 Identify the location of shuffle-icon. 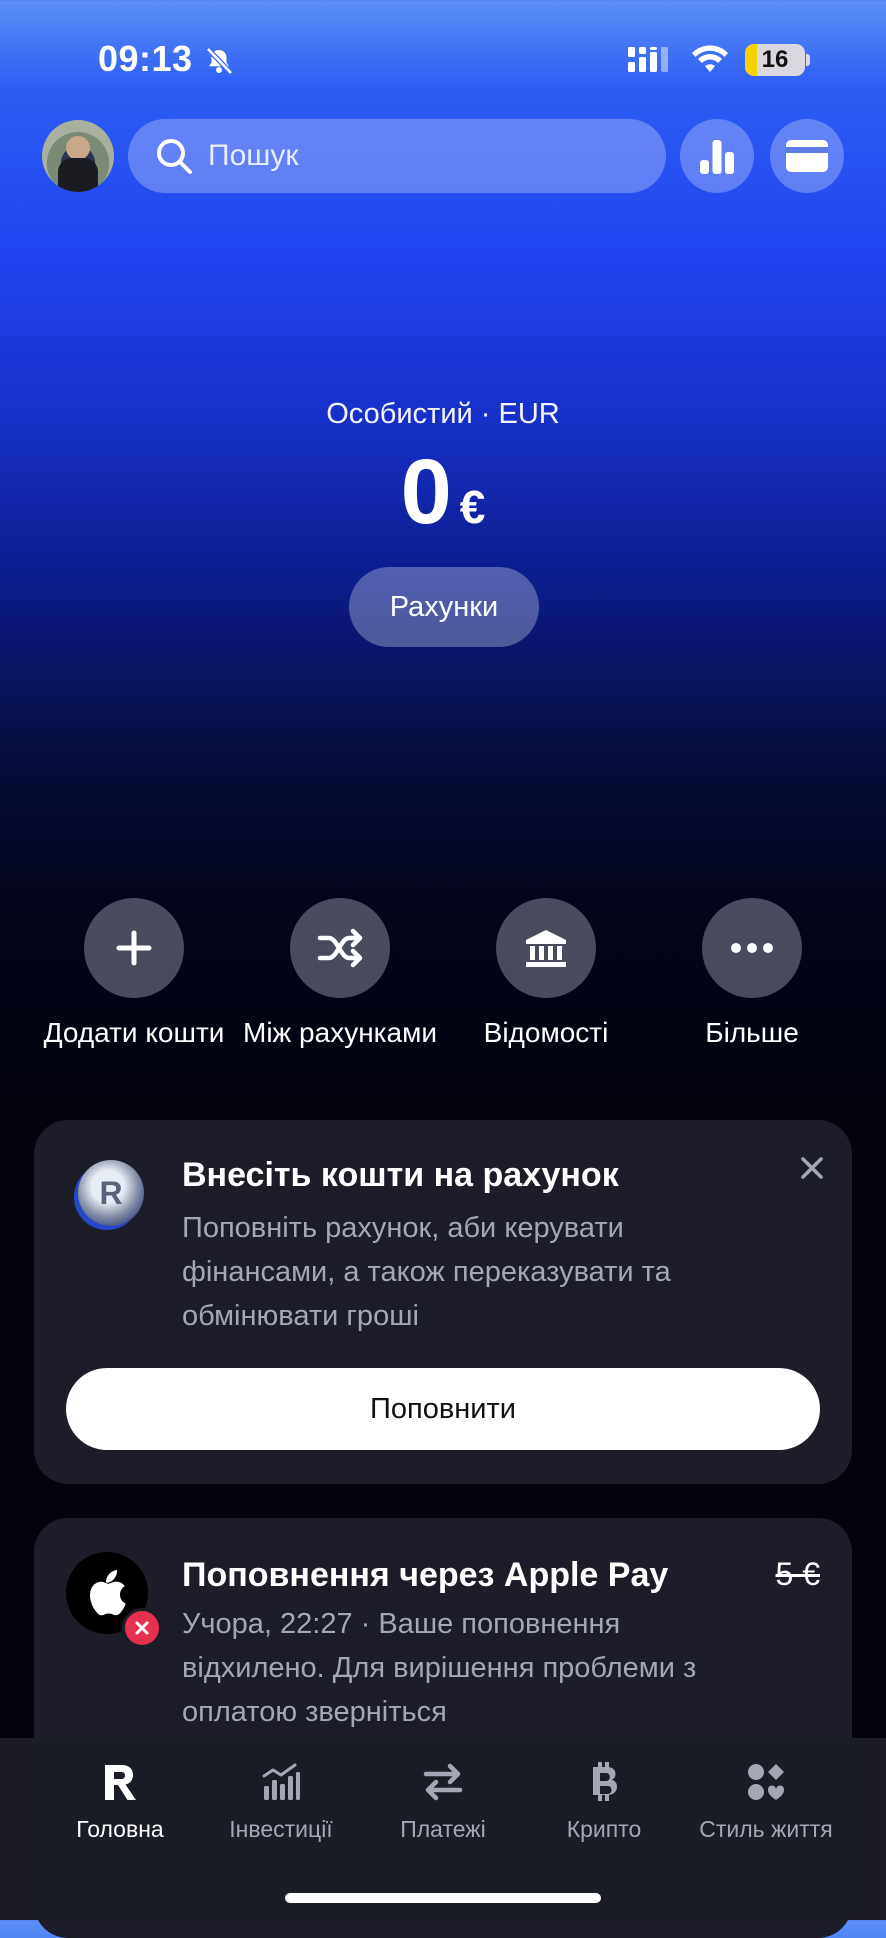
(340, 948).